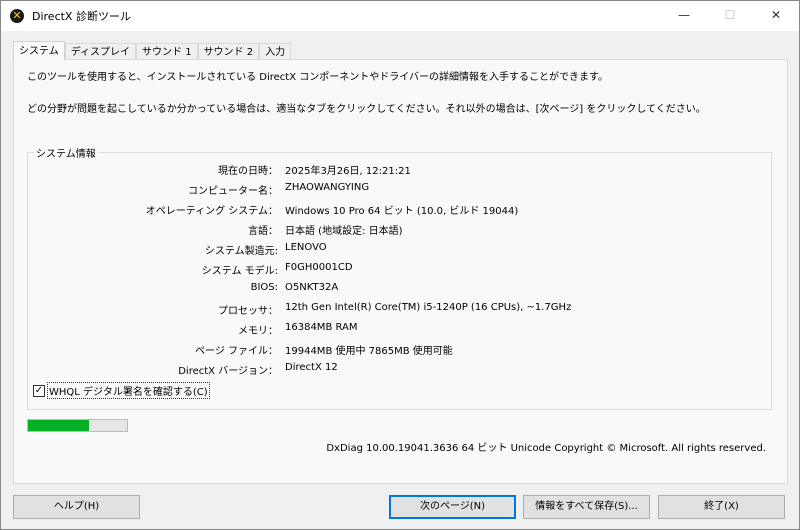 Image resolution: width=800 pixels, height=530 pixels. What do you see at coordinates (730, 16) in the screenshot?
I see `maximize-button: ☐` at bounding box center [730, 16].